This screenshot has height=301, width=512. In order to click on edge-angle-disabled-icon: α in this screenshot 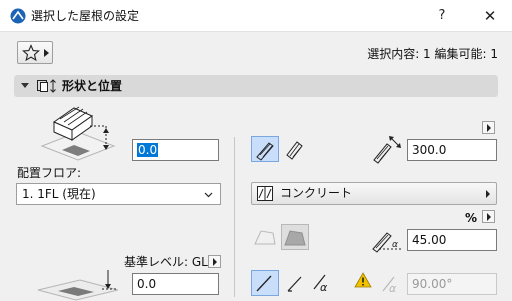, I will do `click(389, 285)`.